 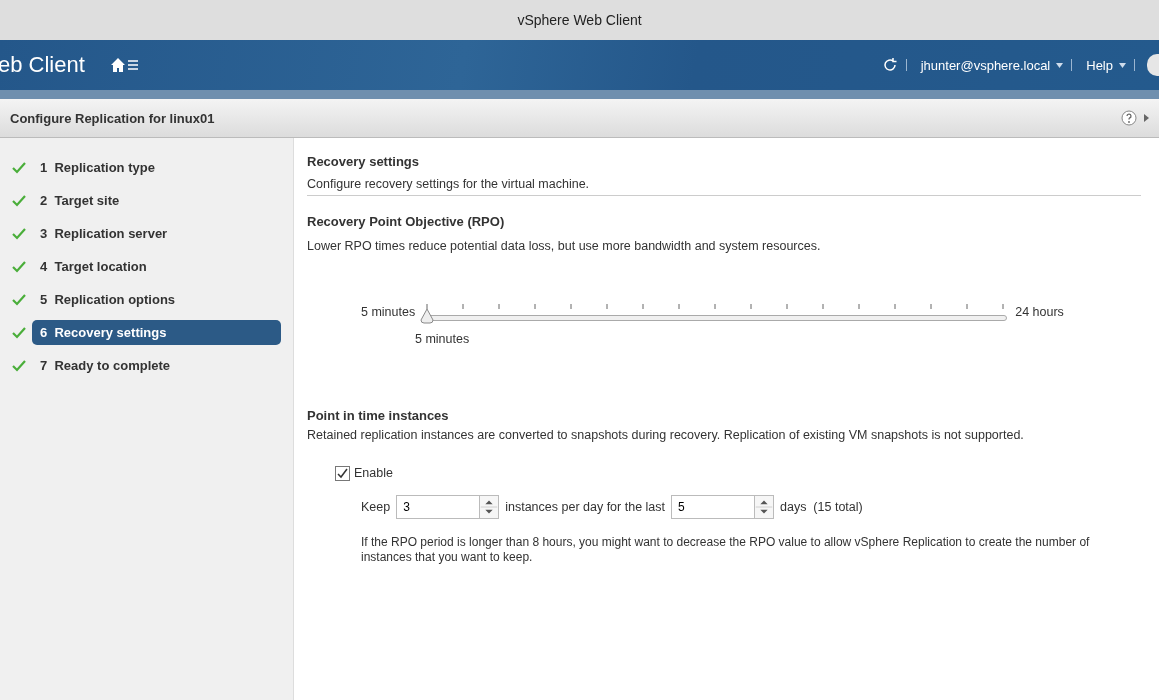 What do you see at coordinates (579, 20) in the screenshot?
I see `window-title: vSphere Web Client` at bounding box center [579, 20].